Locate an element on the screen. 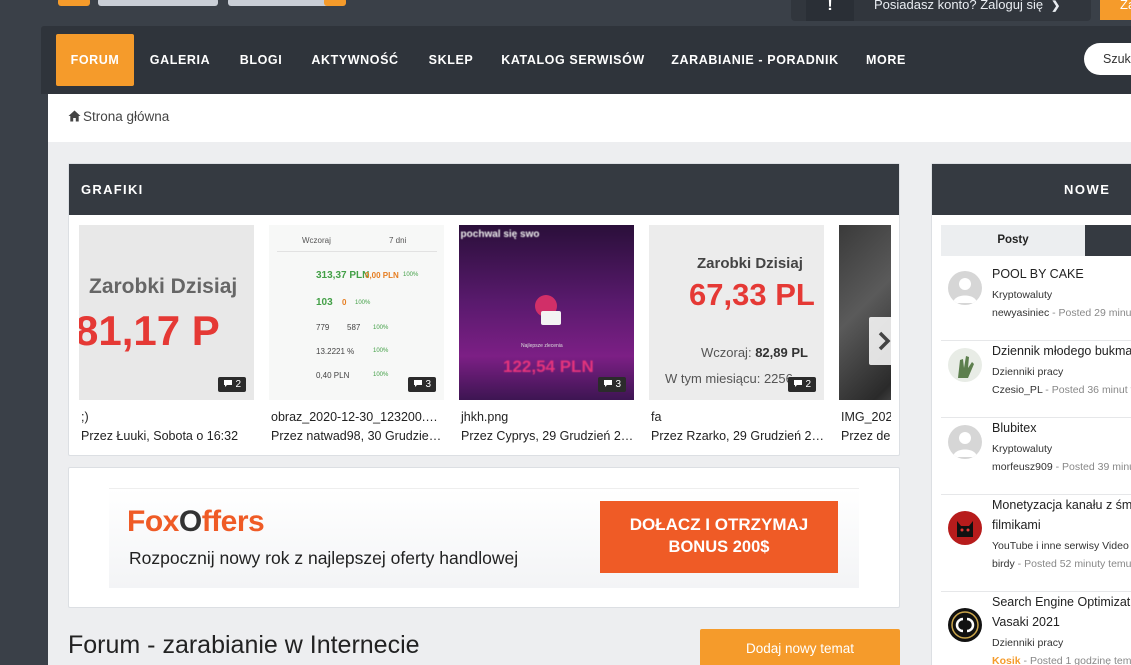 The width and height of the screenshot is (1131, 665). chanel-logo-icon is located at coordinates (965, 625).